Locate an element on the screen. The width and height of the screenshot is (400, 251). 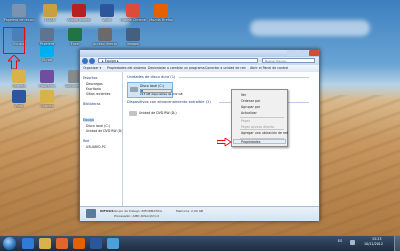
desktop-icon: FLASH is located at coordinates (50, 13).